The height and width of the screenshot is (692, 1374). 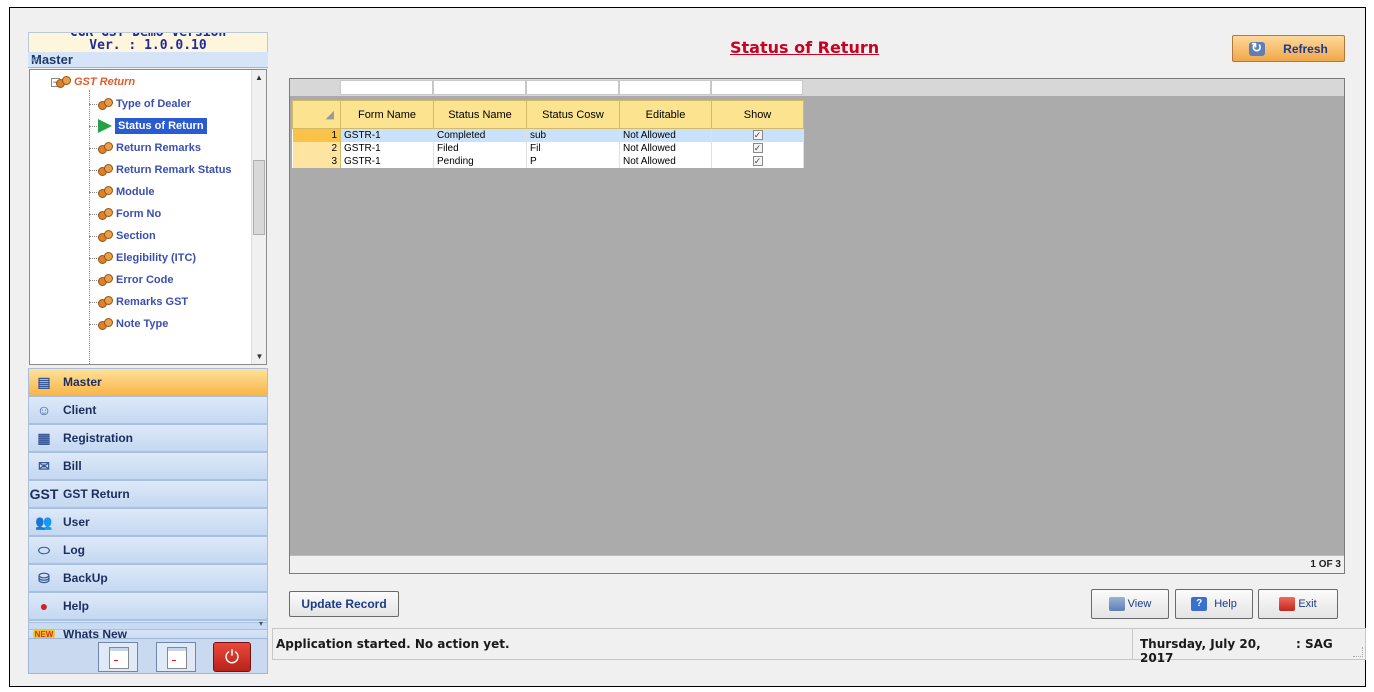 I want to click on tree-item: Return Remarks, so click(x=149, y=148).